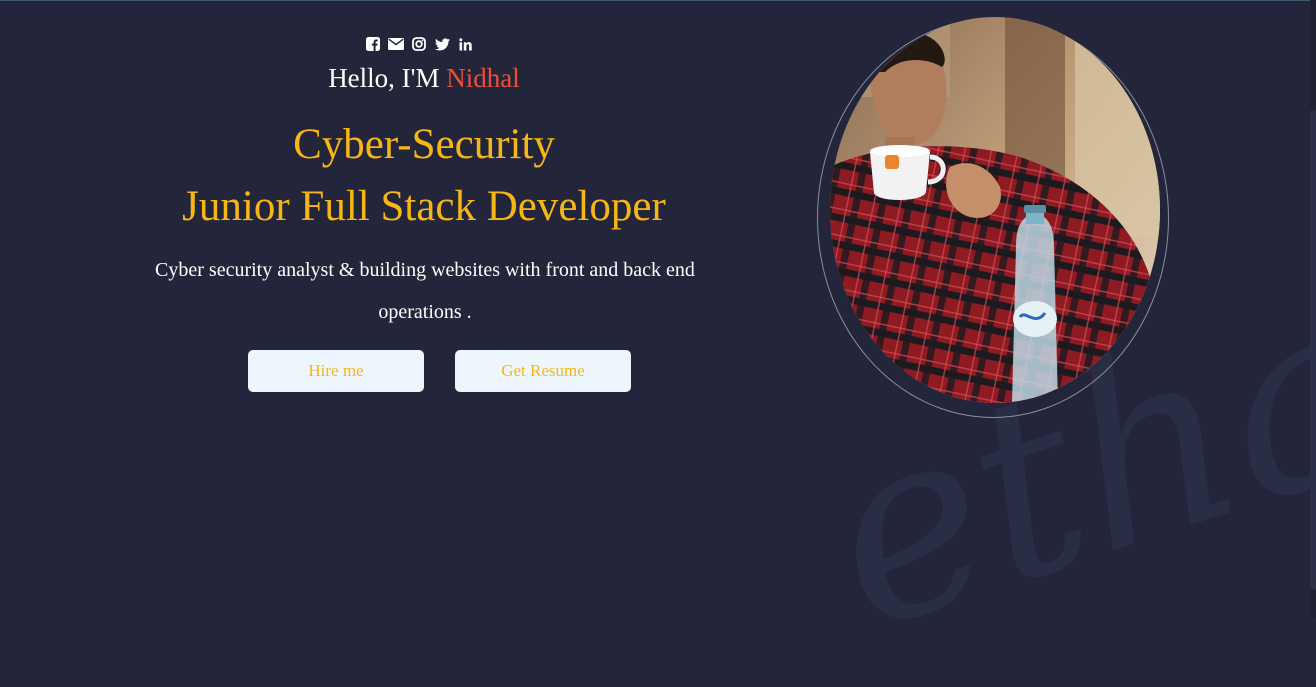  What do you see at coordinates (442, 44) in the screenshot?
I see `twitter-icon` at bounding box center [442, 44].